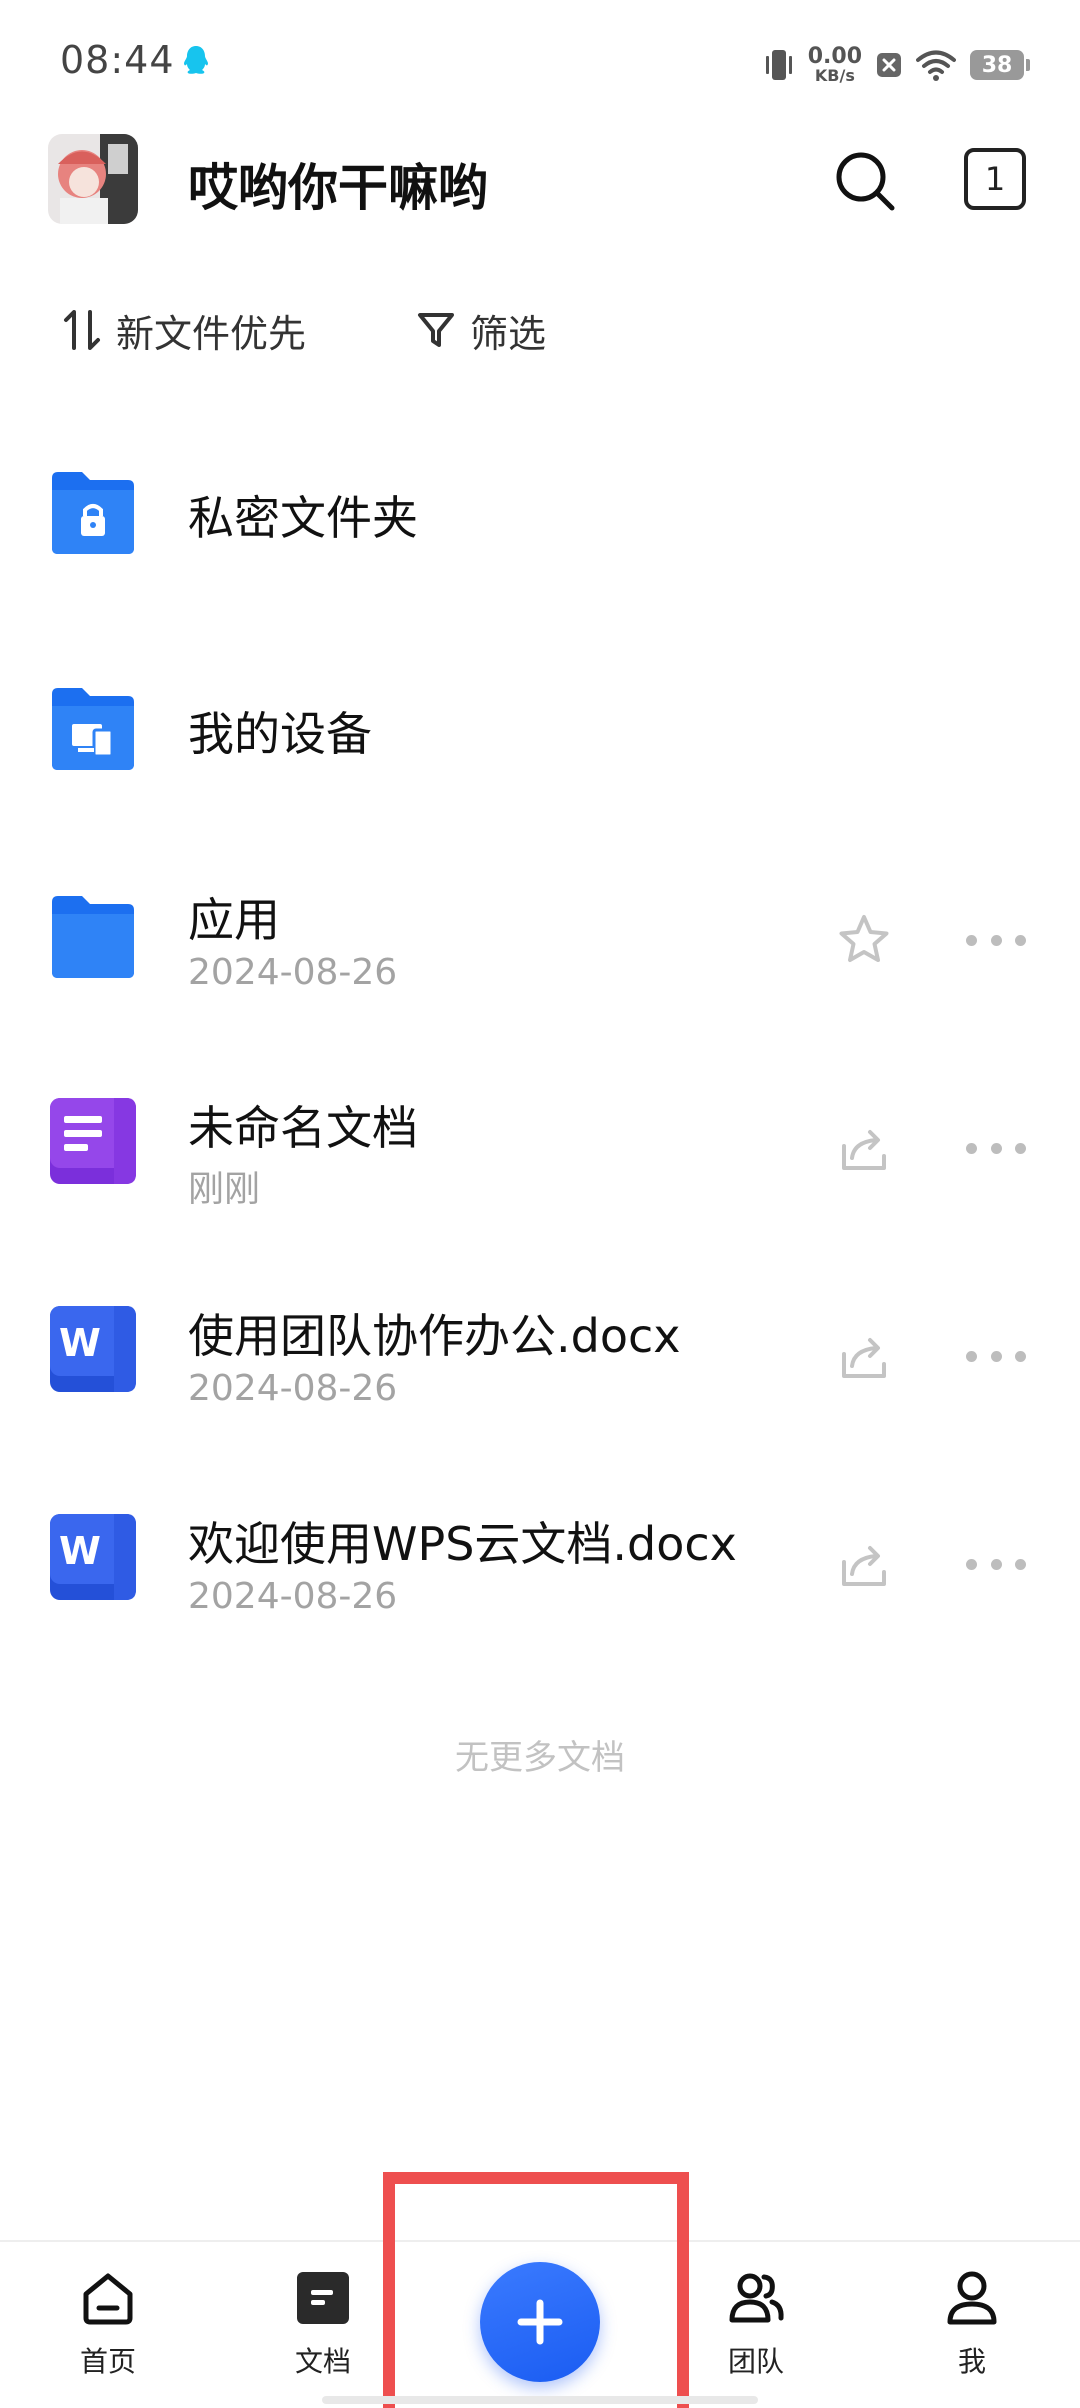  I want to click on wifi-icon, so click(936, 65).